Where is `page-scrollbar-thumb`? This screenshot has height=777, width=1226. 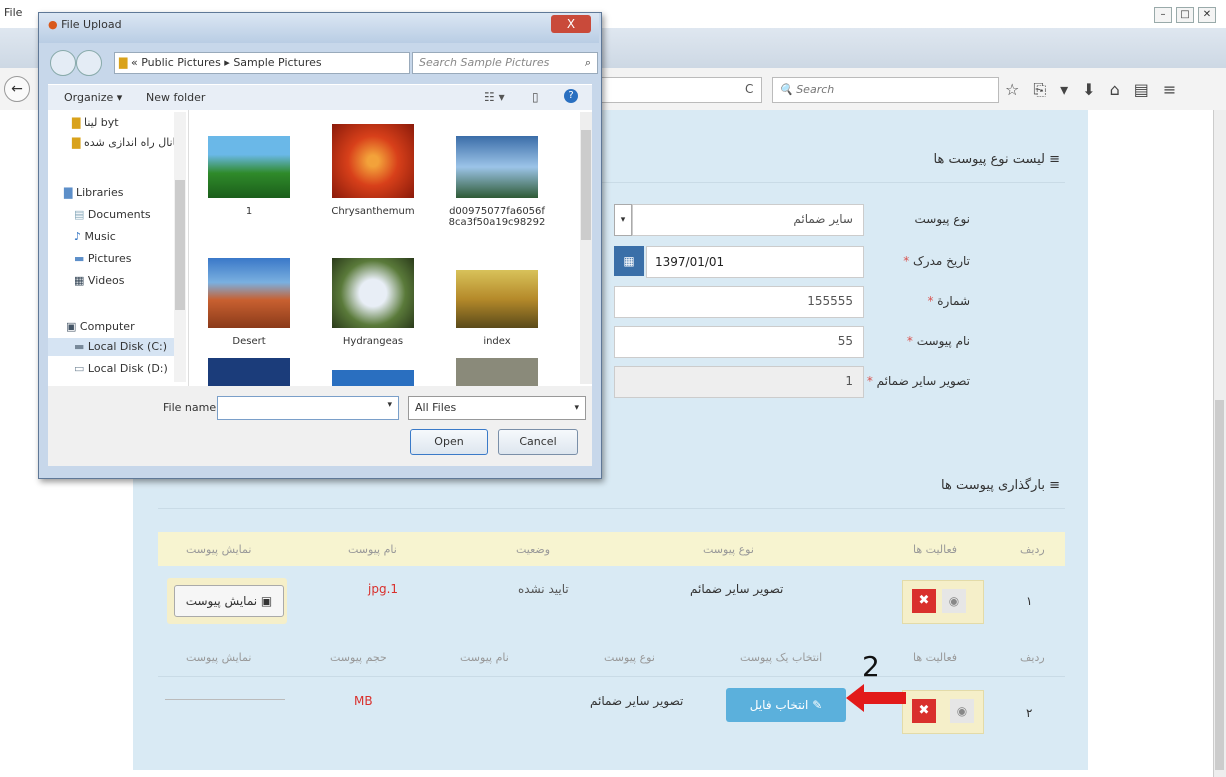 page-scrollbar-thumb is located at coordinates (1219, 585).